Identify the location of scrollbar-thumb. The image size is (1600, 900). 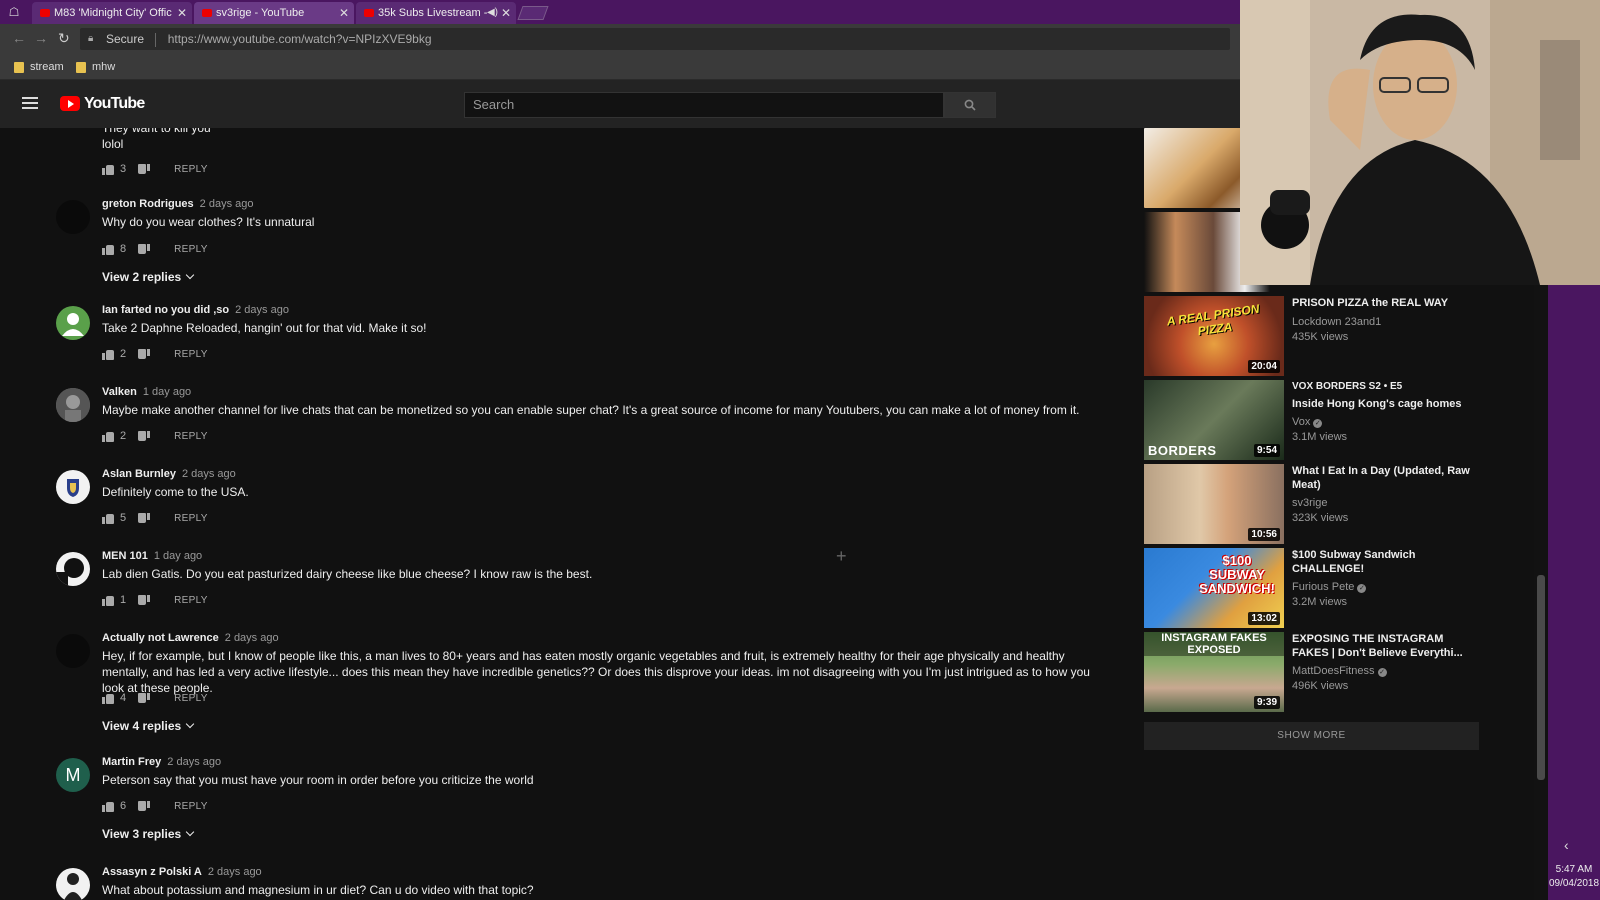
(1541, 677).